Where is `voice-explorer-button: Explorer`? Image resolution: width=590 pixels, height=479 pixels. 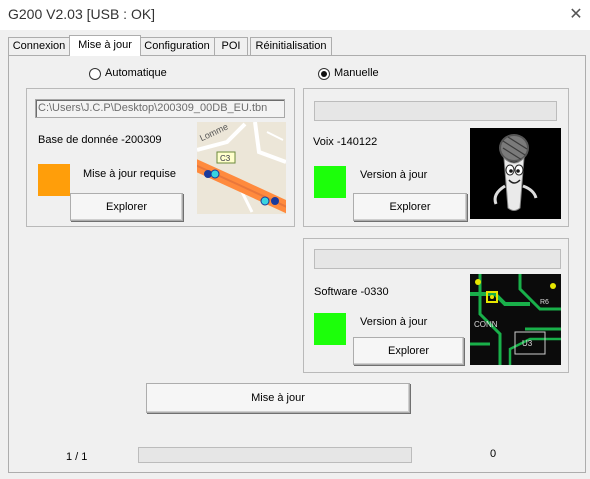 voice-explorer-button: Explorer is located at coordinates (410, 207).